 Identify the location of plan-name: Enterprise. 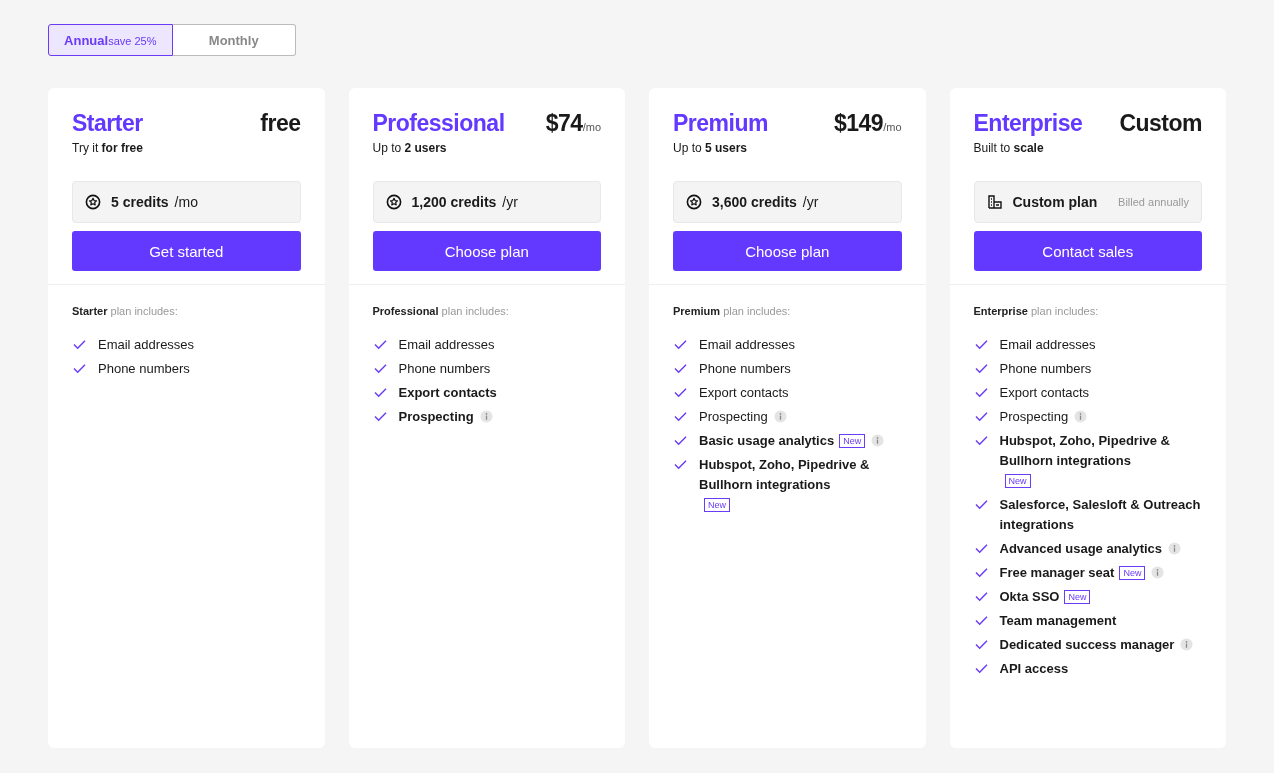
(1028, 123).